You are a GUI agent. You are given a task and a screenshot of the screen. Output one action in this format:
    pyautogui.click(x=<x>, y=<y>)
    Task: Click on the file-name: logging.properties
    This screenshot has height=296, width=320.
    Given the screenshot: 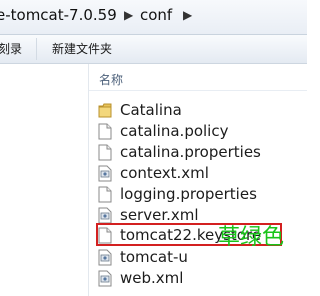 What is the action you would take?
    pyautogui.click(x=188, y=194)
    